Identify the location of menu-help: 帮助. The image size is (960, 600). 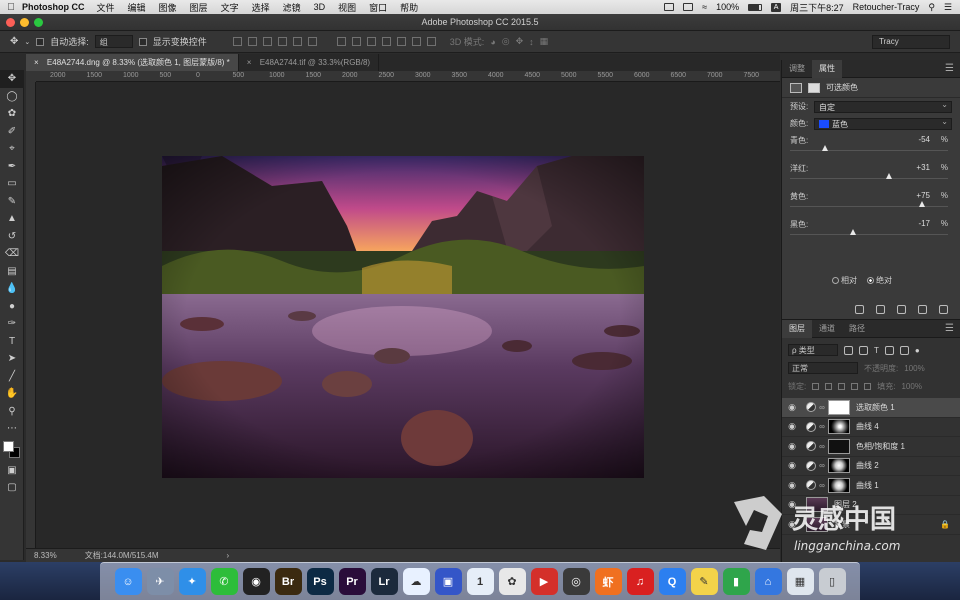
(409, 7).